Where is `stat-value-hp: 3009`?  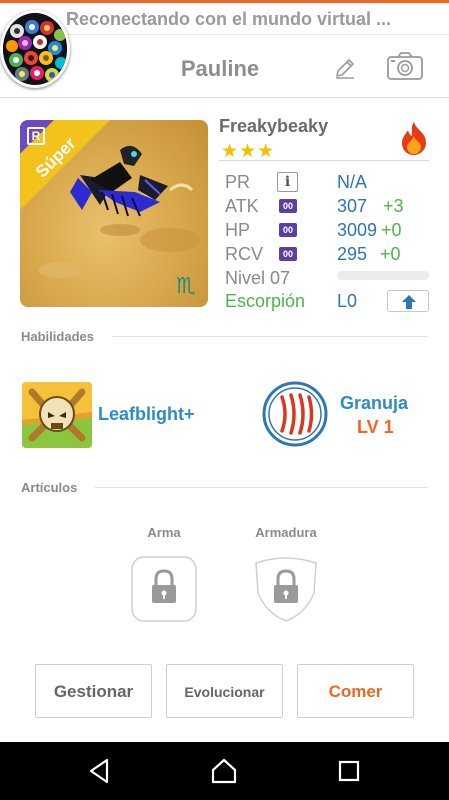
stat-value-hp: 3009 is located at coordinates (357, 230).